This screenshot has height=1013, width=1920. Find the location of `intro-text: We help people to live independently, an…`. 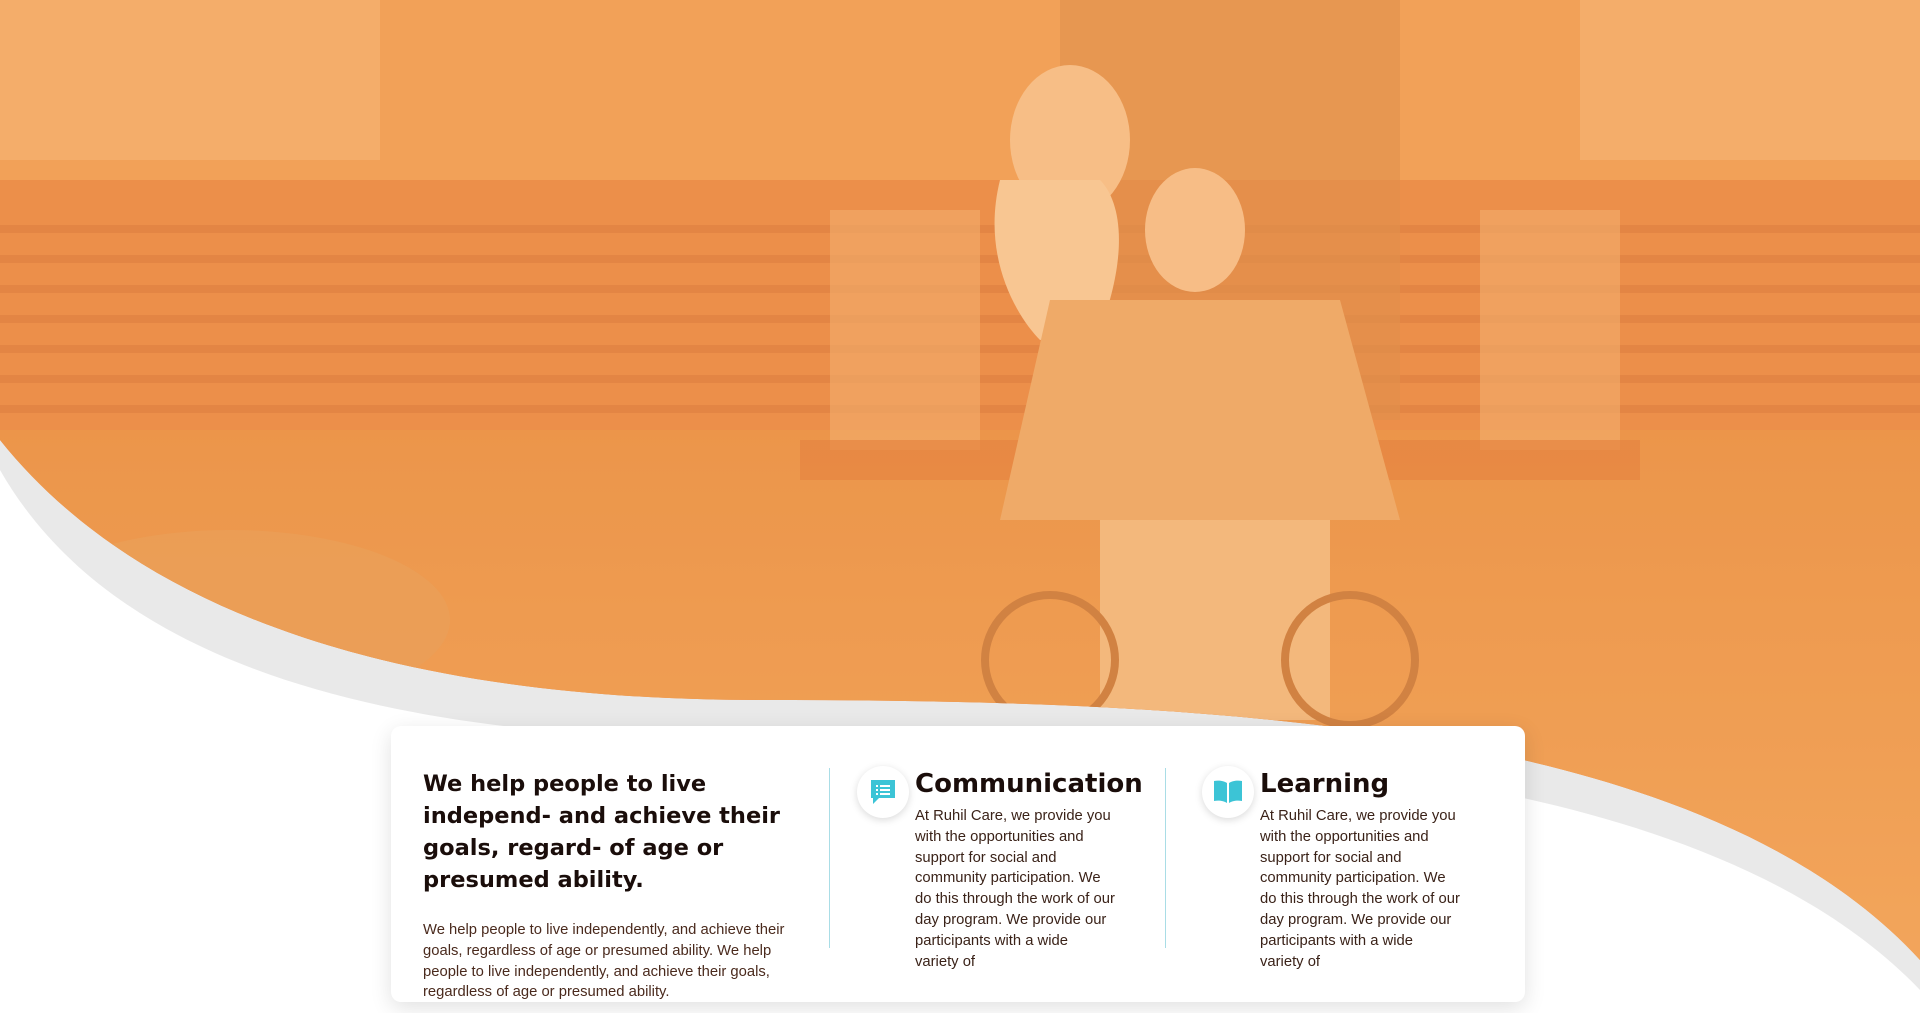

intro-text: We help people to live independently, an… is located at coordinates (604, 961).